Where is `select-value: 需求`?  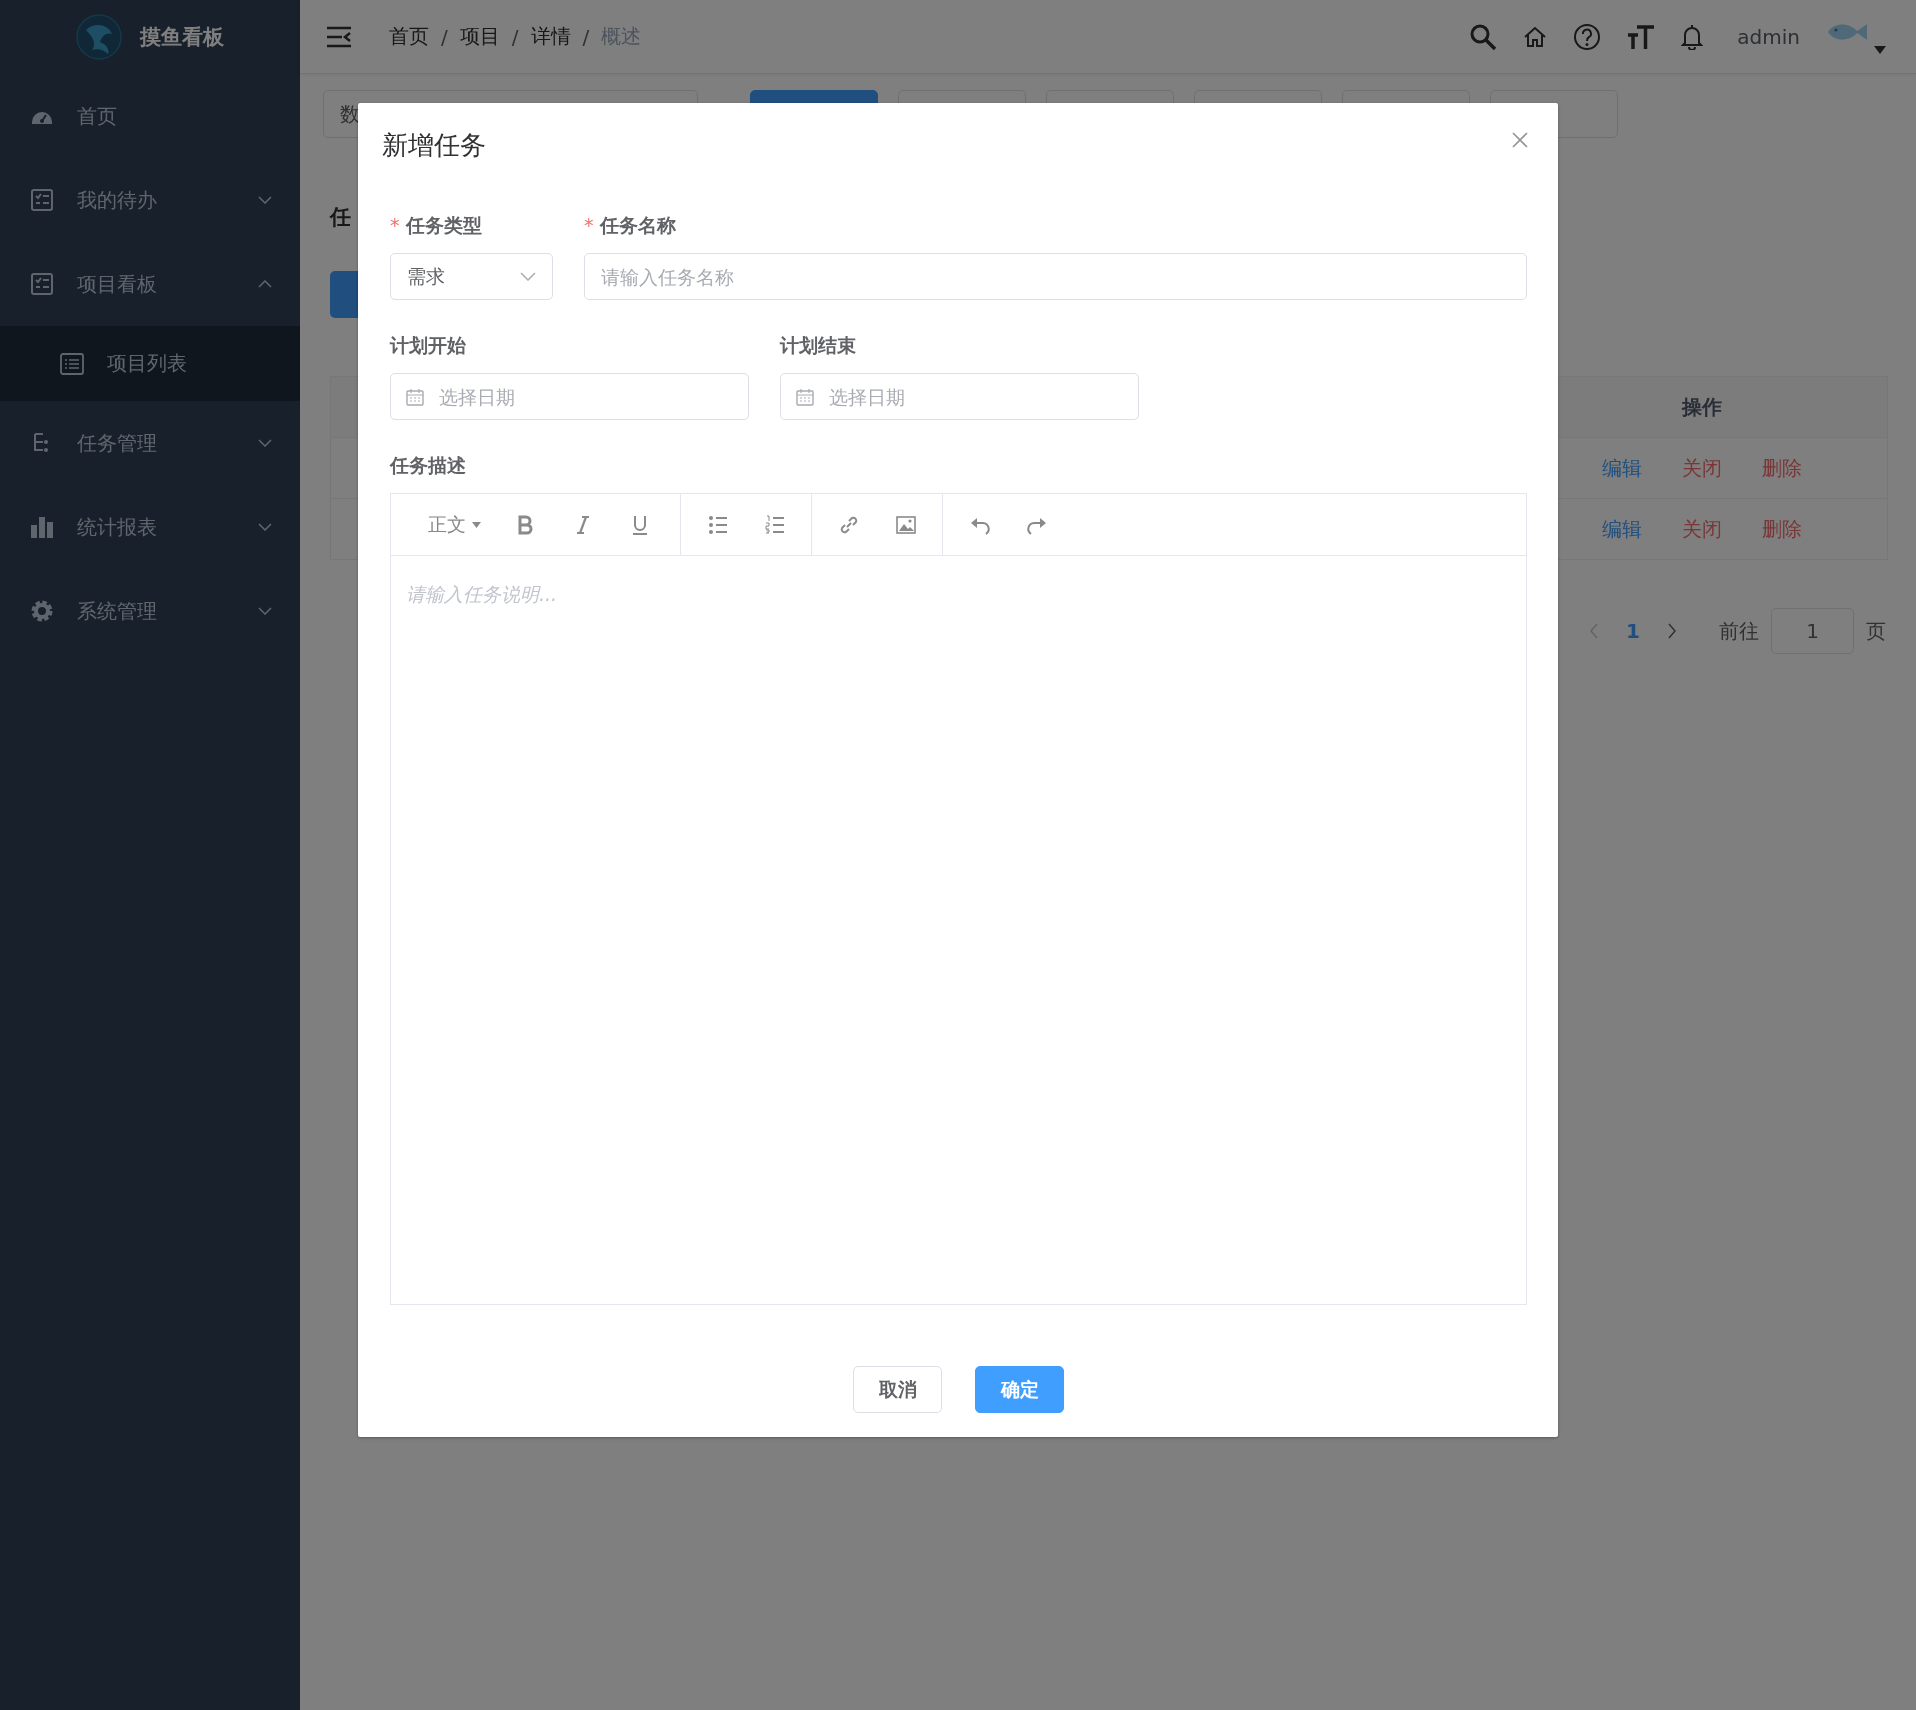
select-value: 需求 is located at coordinates (426, 276).